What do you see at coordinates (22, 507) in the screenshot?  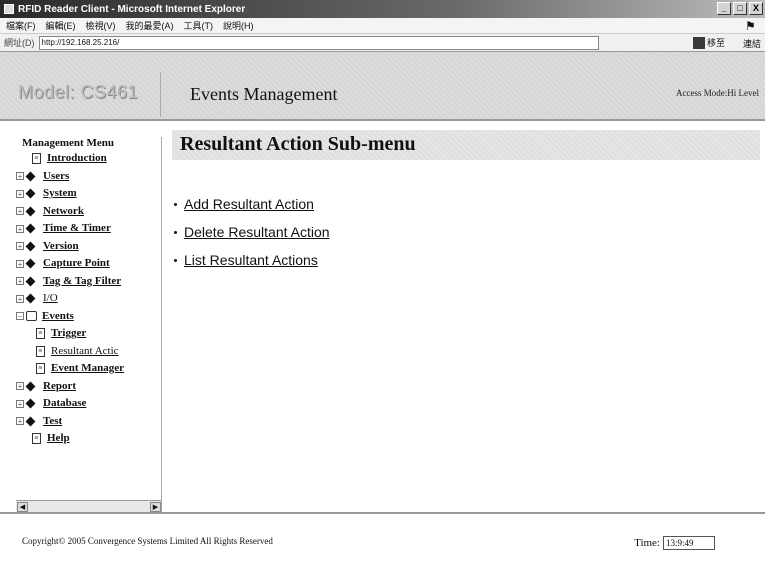 I see `scroll-left-icon: ◀` at bounding box center [22, 507].